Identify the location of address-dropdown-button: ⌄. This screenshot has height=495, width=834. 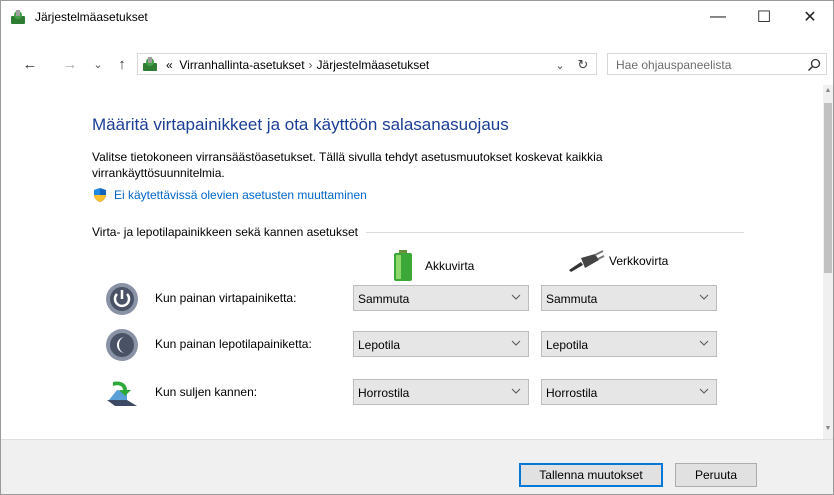
(560, 65).